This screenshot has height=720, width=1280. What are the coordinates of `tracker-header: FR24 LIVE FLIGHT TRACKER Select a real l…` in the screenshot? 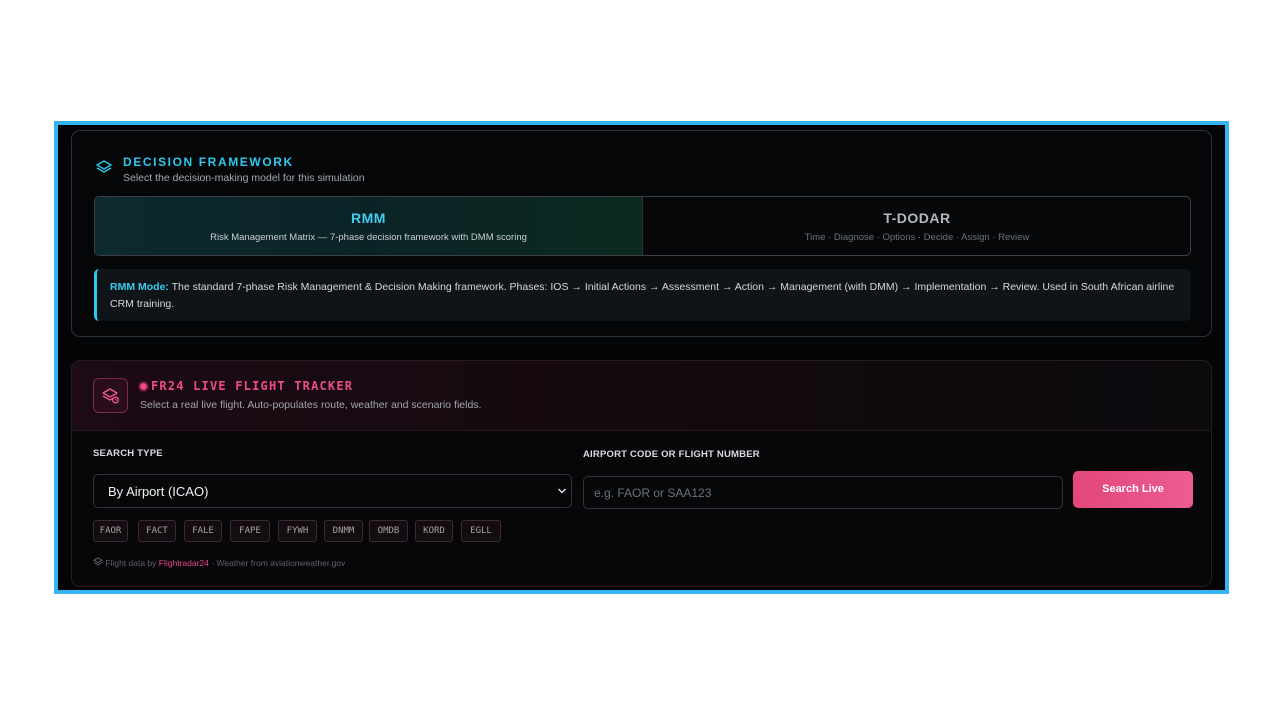 It's located at (641, 396).